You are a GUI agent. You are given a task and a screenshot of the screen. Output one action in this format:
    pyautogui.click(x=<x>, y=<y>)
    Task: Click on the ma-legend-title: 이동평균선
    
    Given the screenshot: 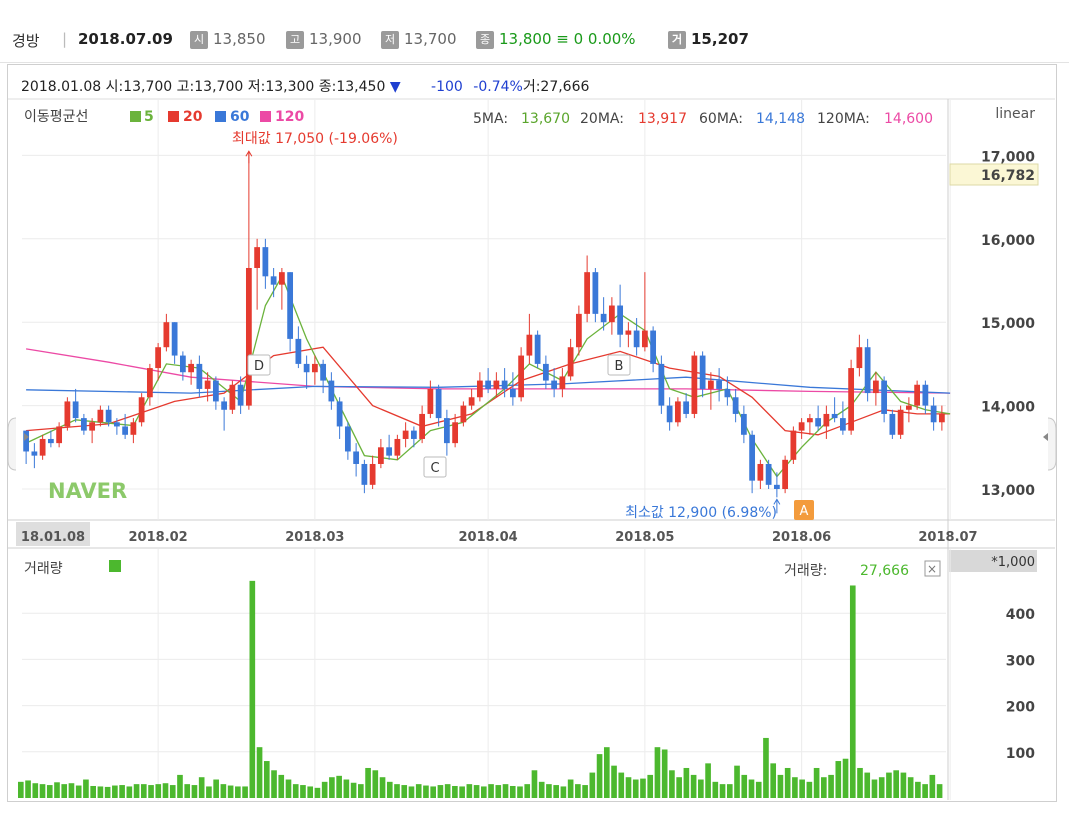 What is the action you would take?
    pyautogui.click(x=56, y=117)
    